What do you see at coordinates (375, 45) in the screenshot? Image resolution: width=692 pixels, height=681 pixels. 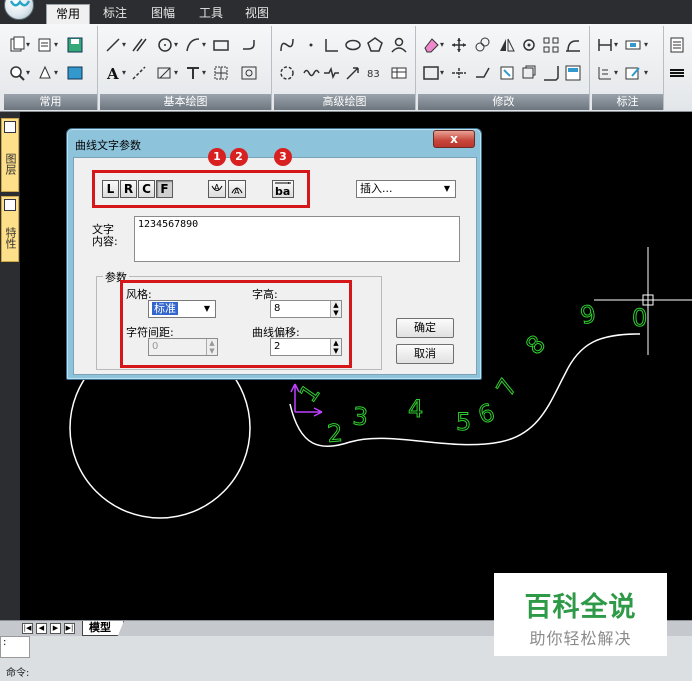 I see `polygon-icon` at bounding box center [375, 45].